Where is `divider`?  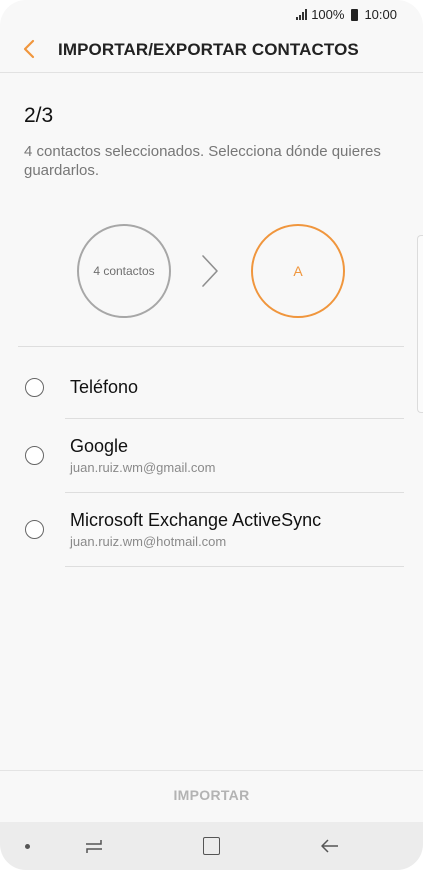 divider is located at coordinates (234, 566).